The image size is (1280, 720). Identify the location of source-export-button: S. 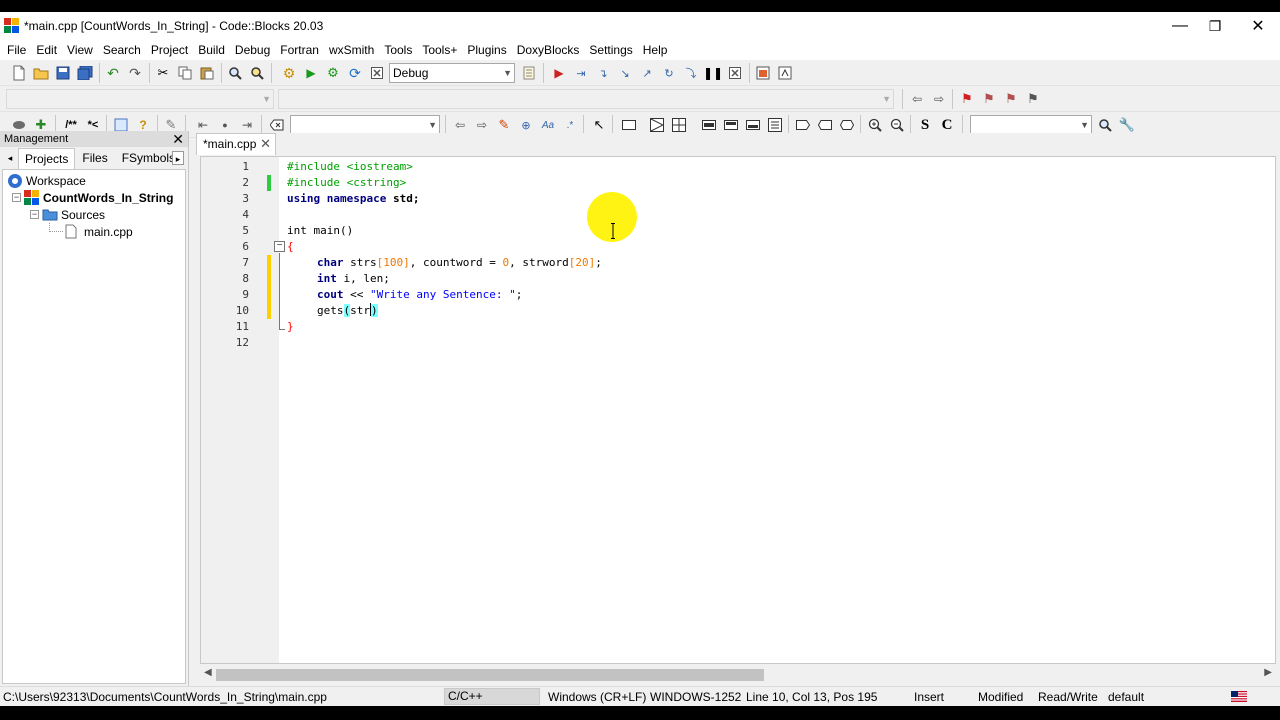
(925, 125).